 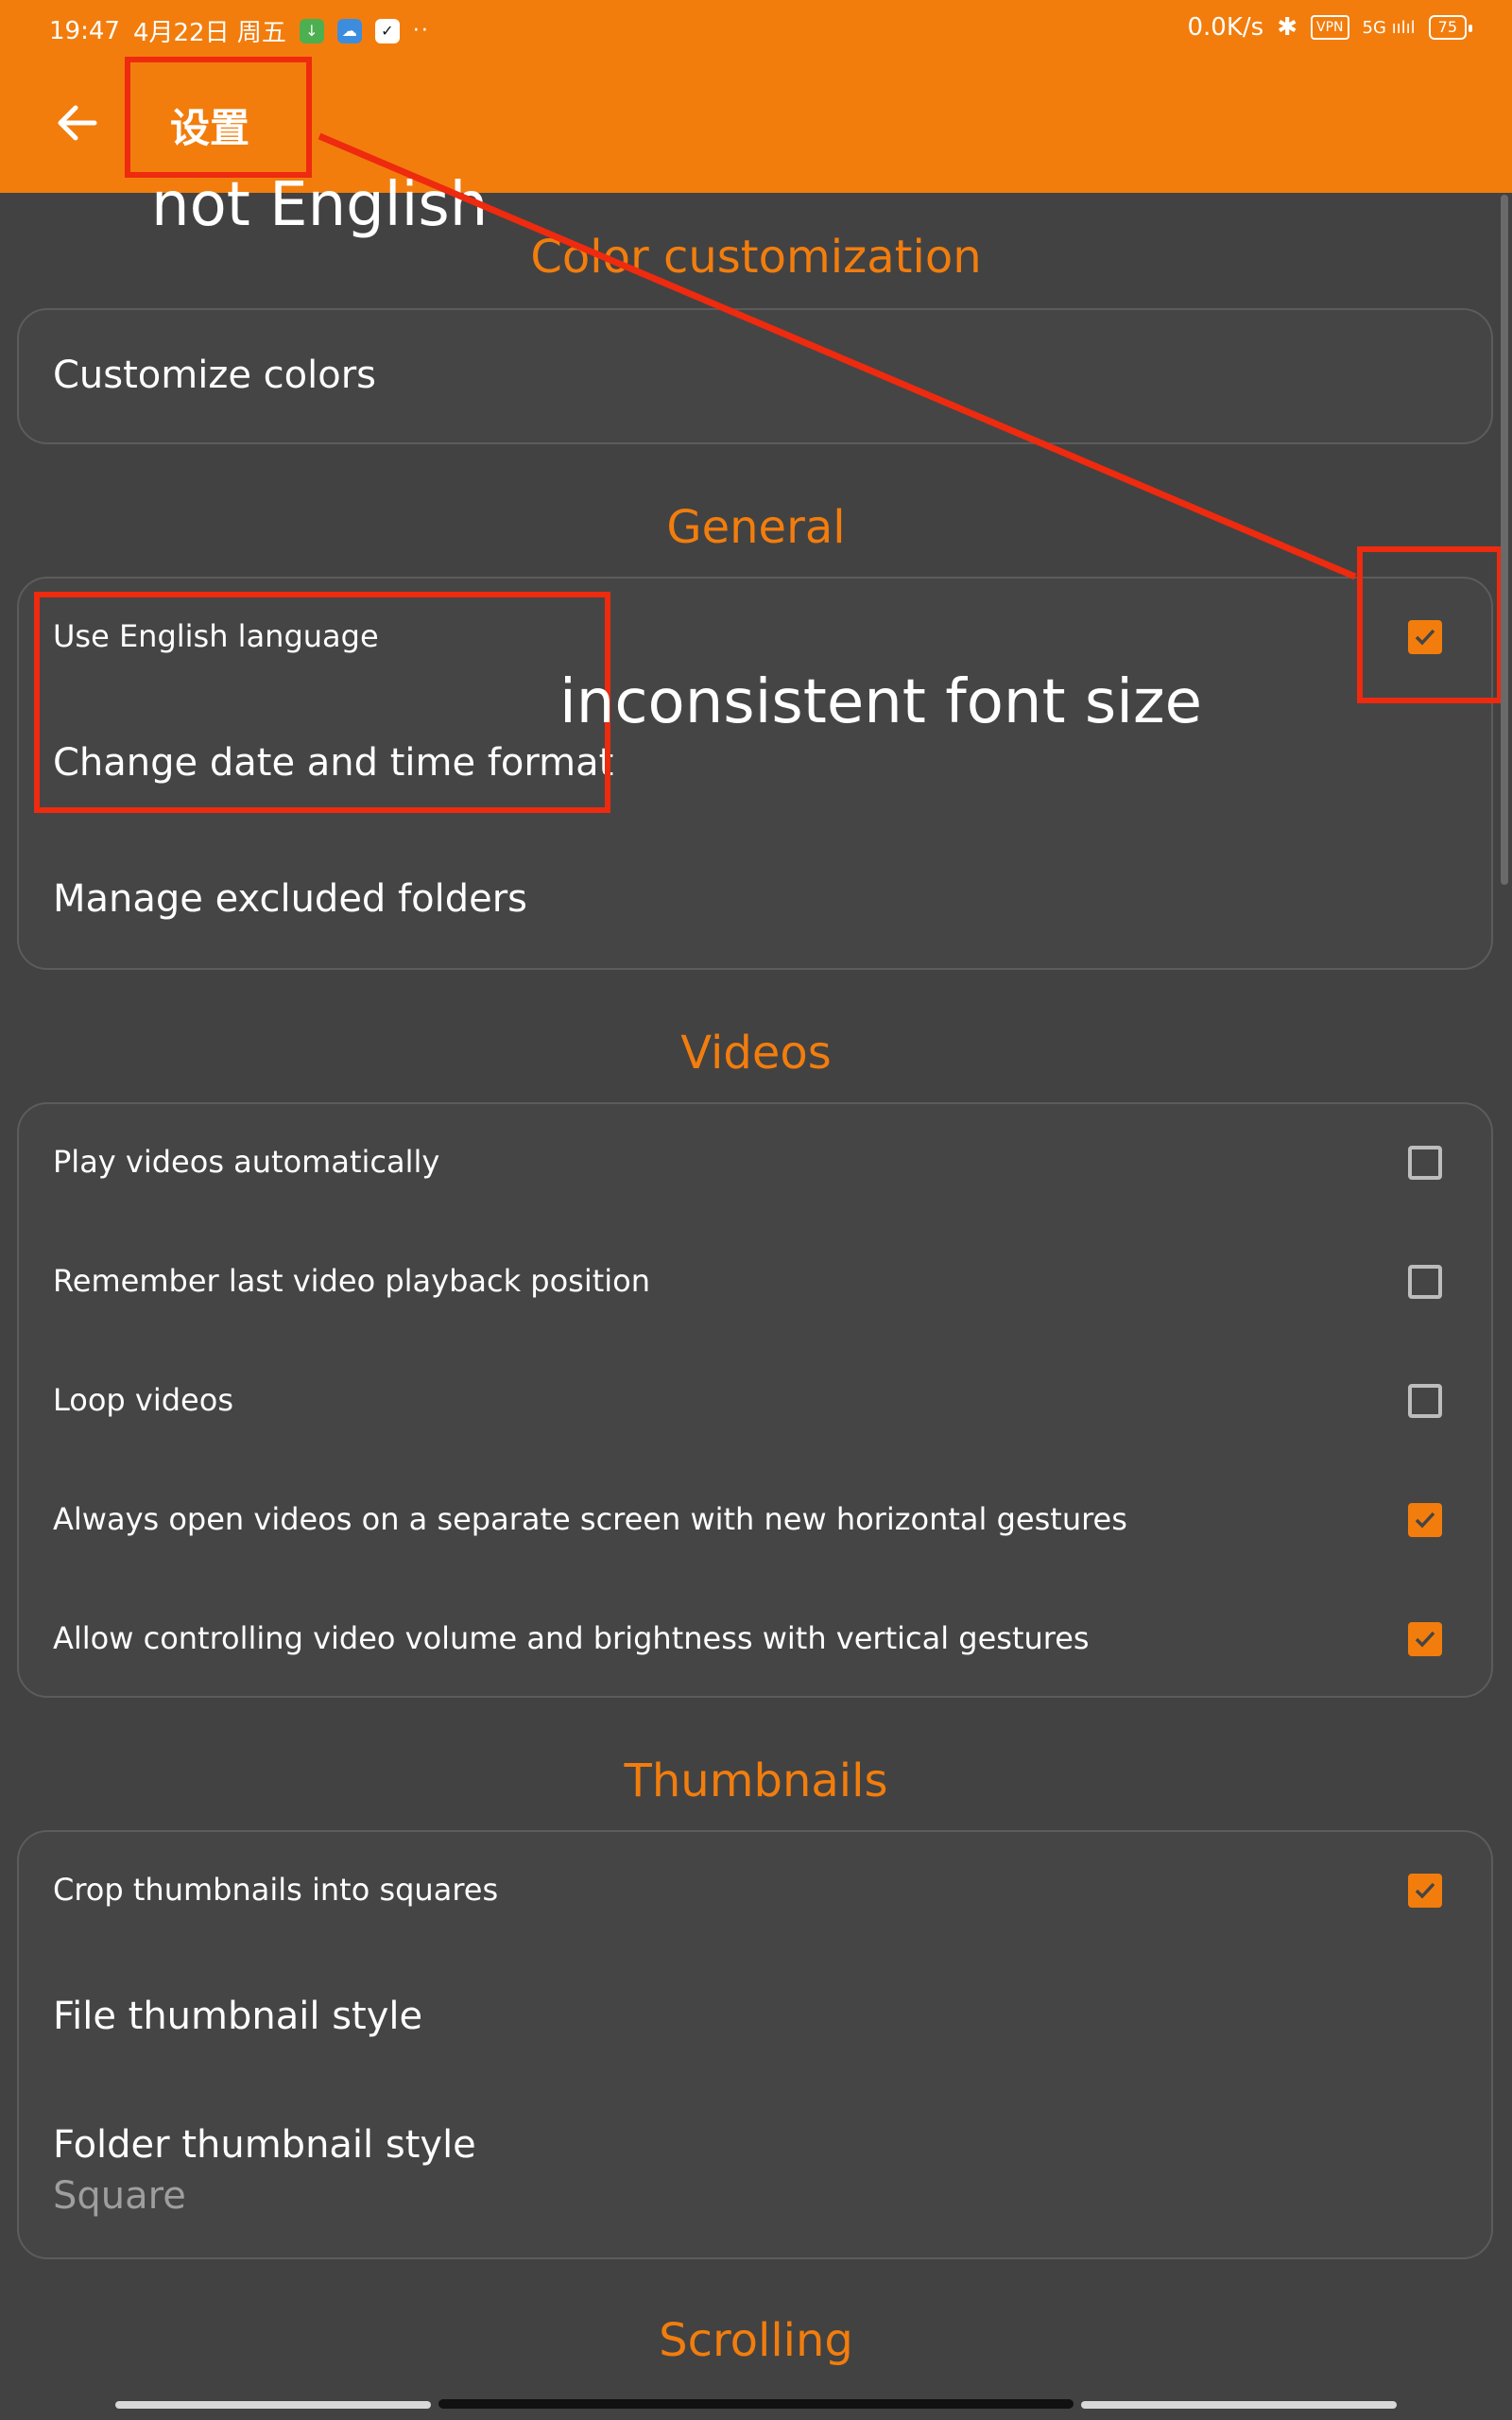 What do you see at coordinates (1425, 1401) in the screenshot?
I see `loop-videos-checkbox` at bounding box center [1425, 1401].